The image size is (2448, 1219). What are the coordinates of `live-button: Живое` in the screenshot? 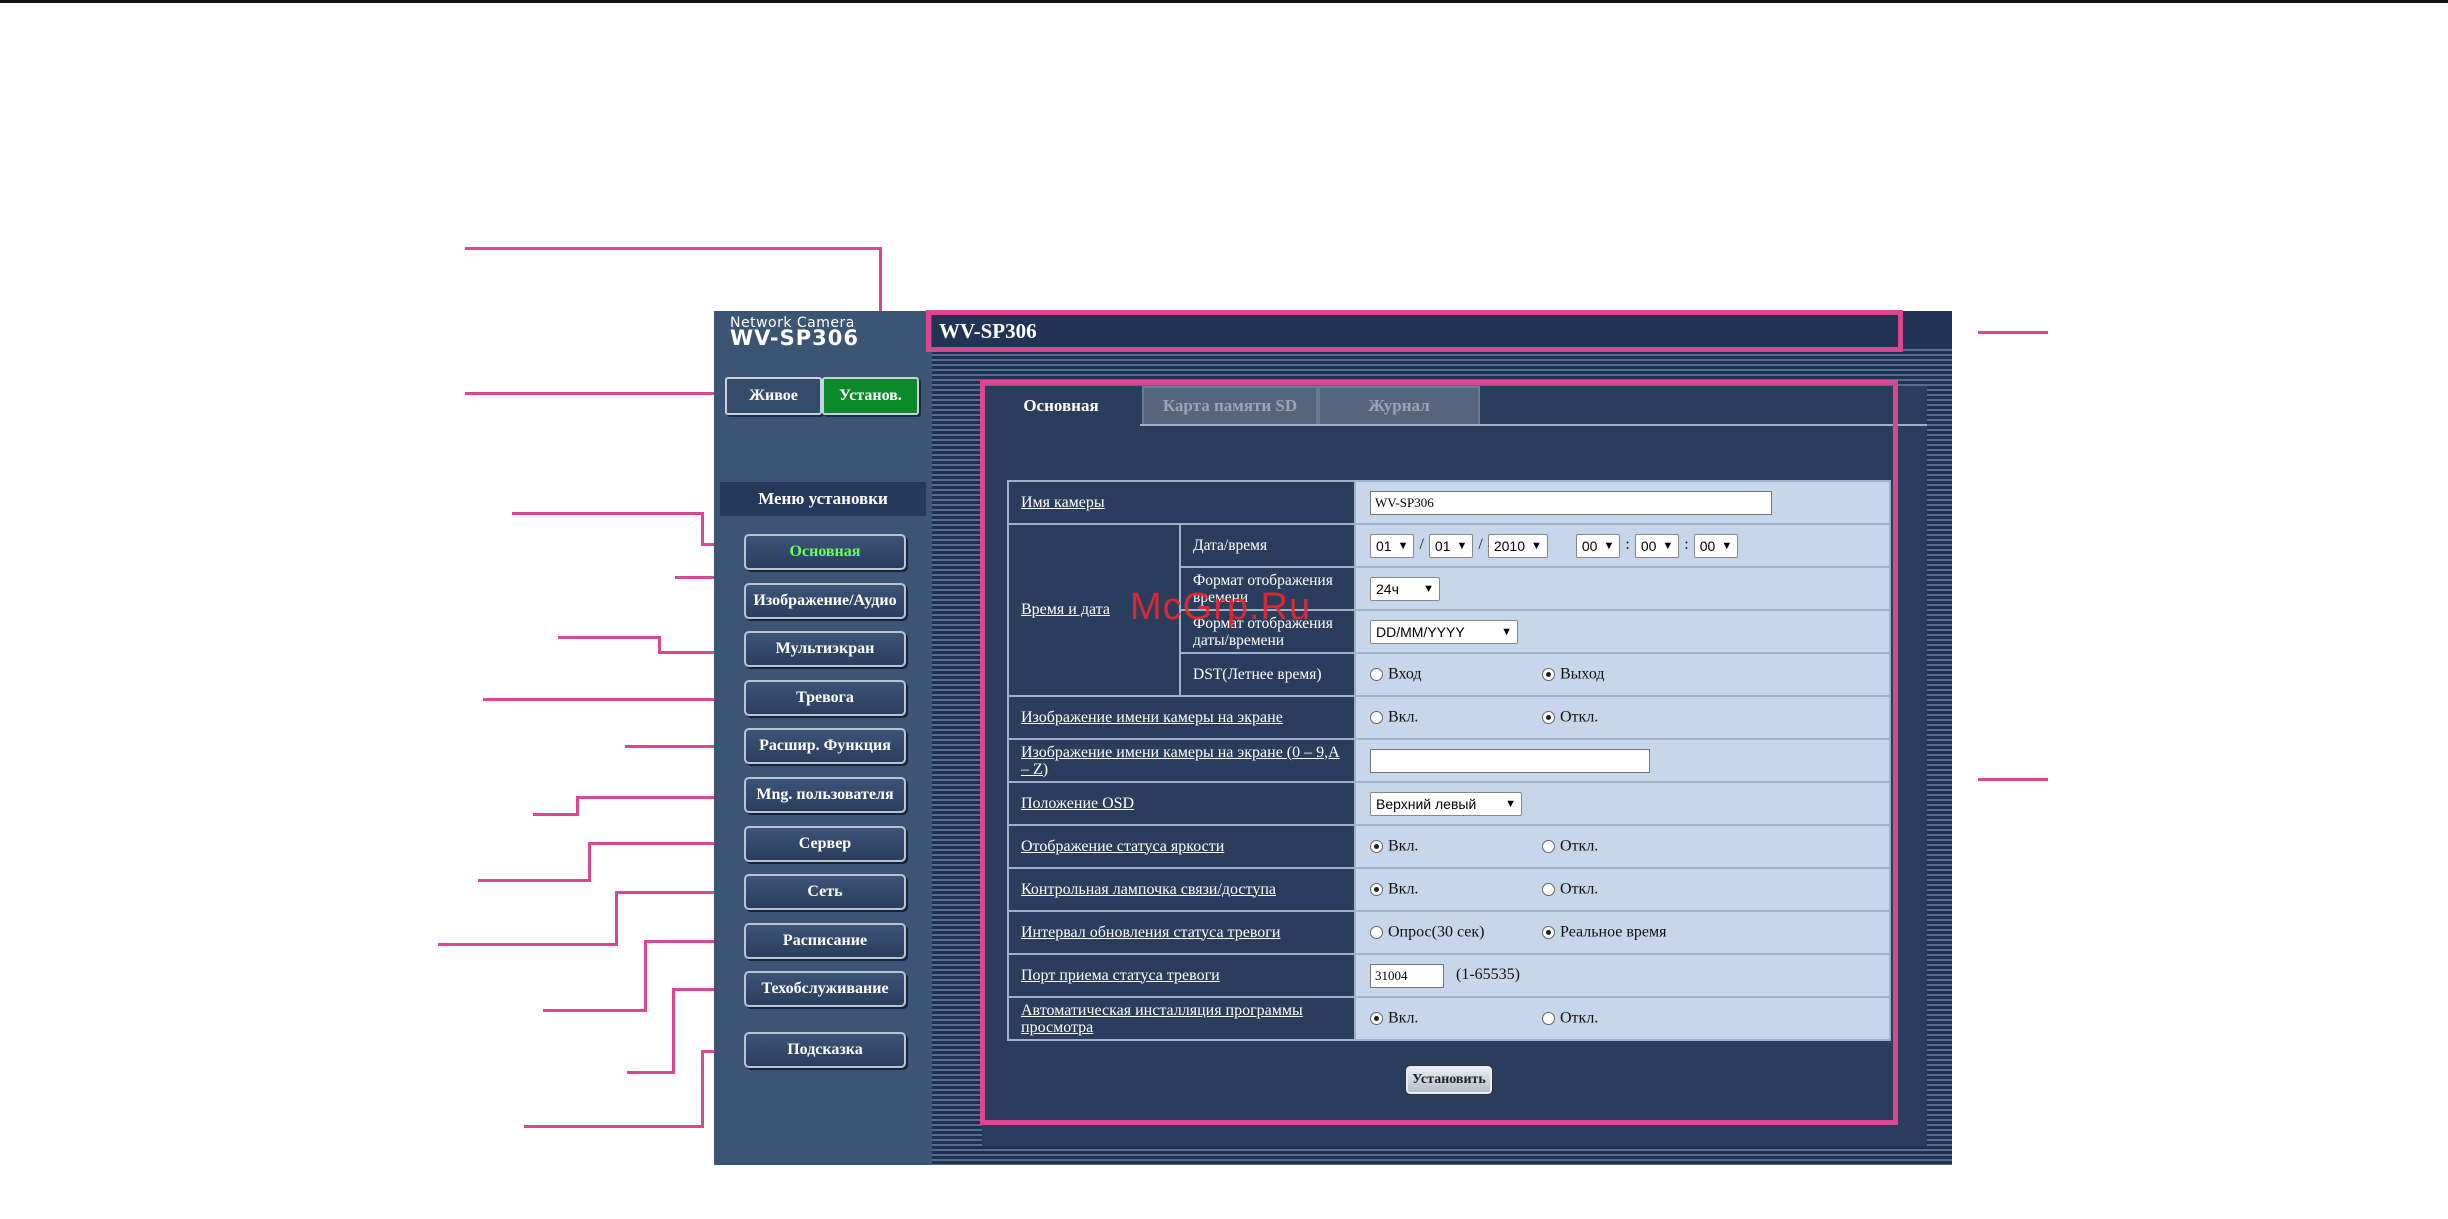 It's located at (773, 396).